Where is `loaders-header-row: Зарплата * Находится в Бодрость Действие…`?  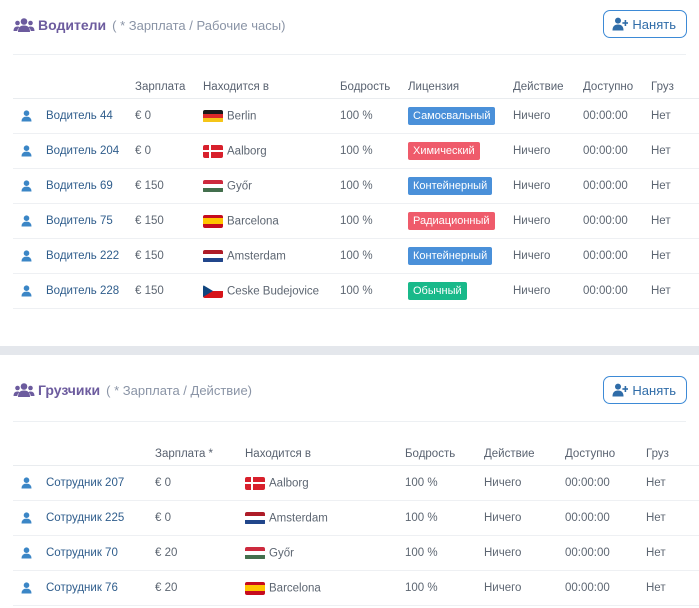 loaders-header-row: Зарплата * Находится в Бодрость Действие… is located at coordinates (356, 454).